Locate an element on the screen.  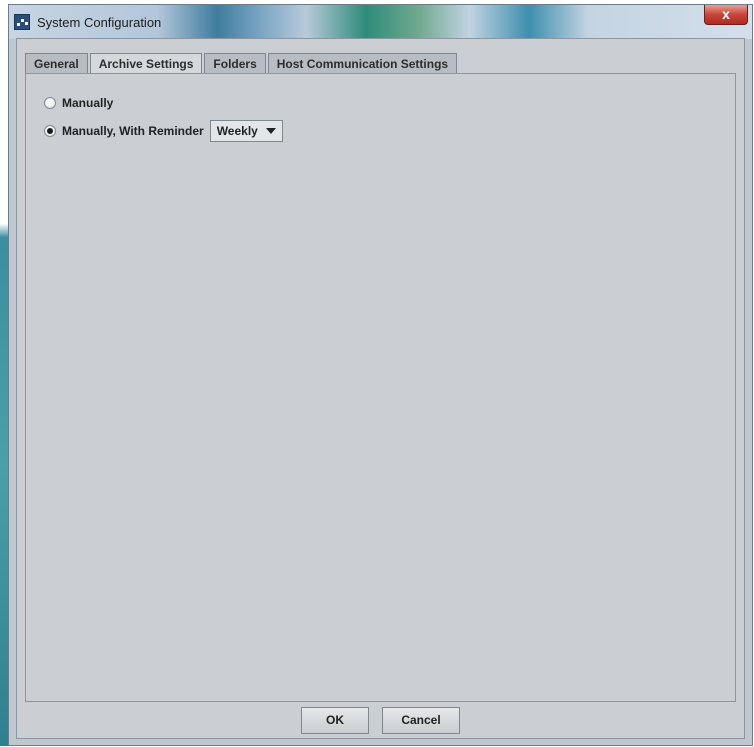
window-title: System Configuration is located at coordinates (99, 22).